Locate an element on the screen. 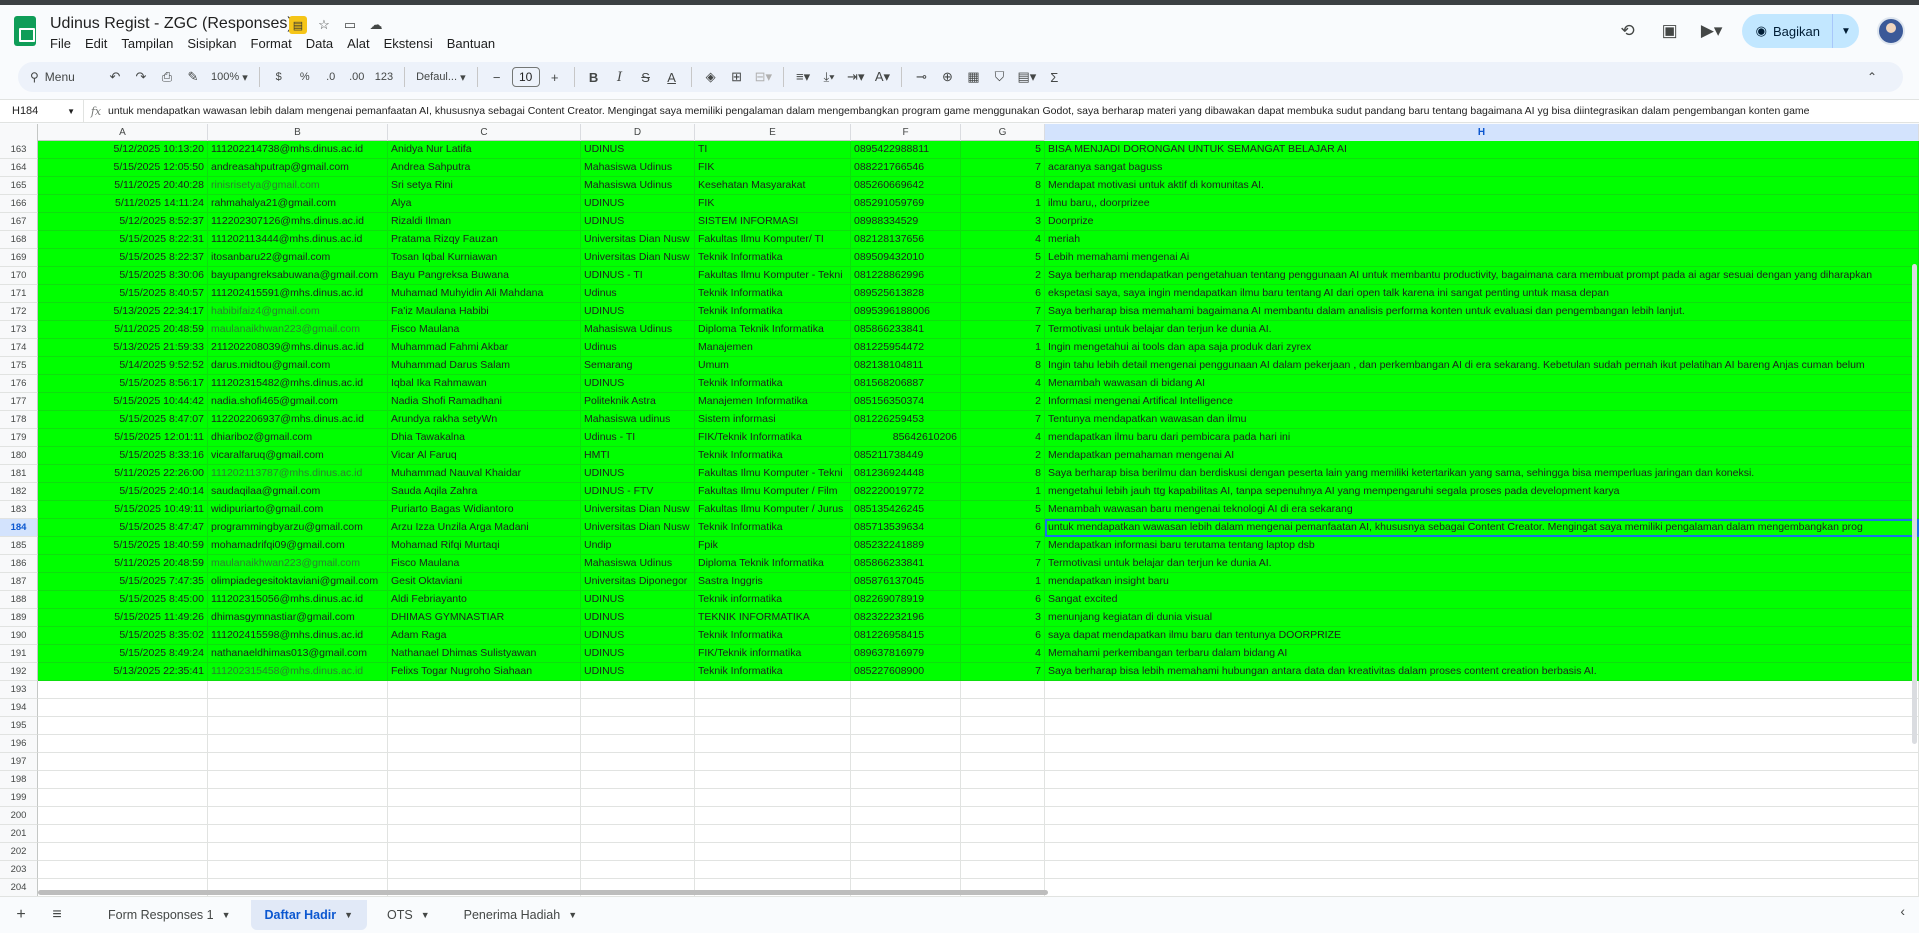  cell-a: 5/15/2025 12:01:11 is located at coordinates (123, 438).